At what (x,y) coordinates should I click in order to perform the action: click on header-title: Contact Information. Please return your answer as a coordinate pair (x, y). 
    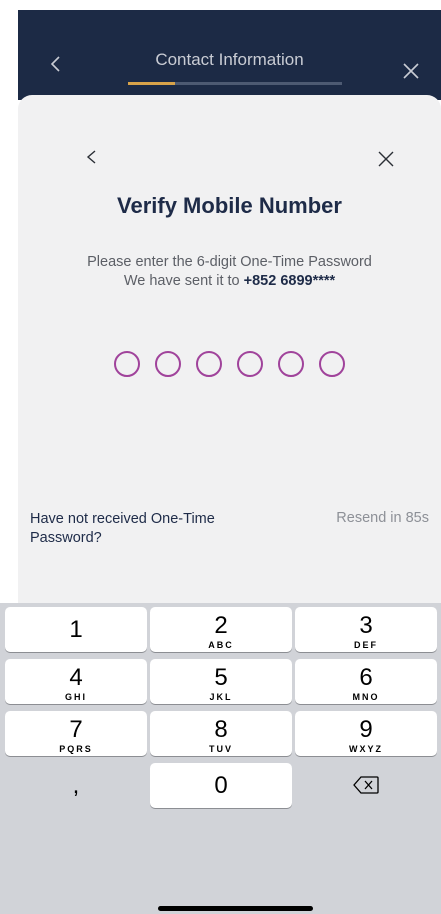
    Looking at the image, I should click on (229, 59).